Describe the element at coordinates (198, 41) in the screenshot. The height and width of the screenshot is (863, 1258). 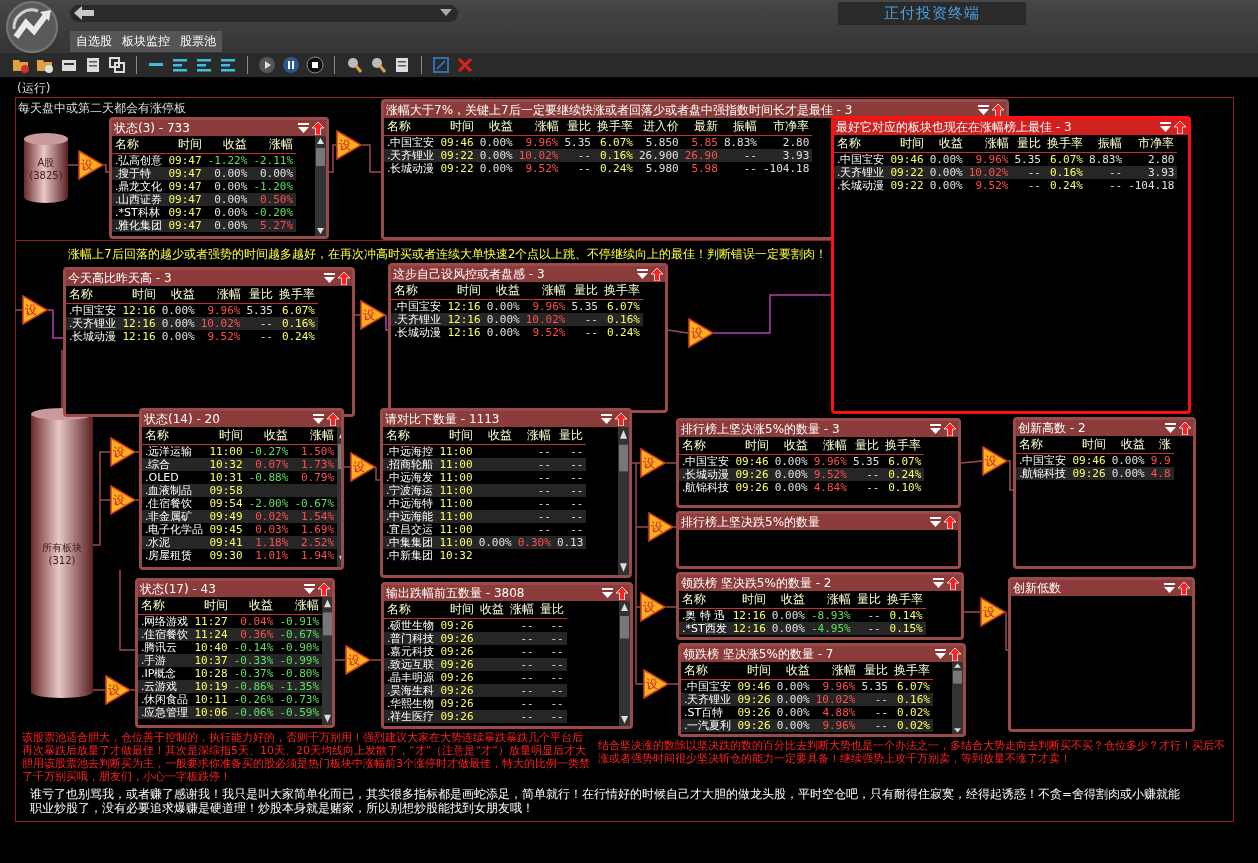
I see `menu-tab: 股票池` at that location.